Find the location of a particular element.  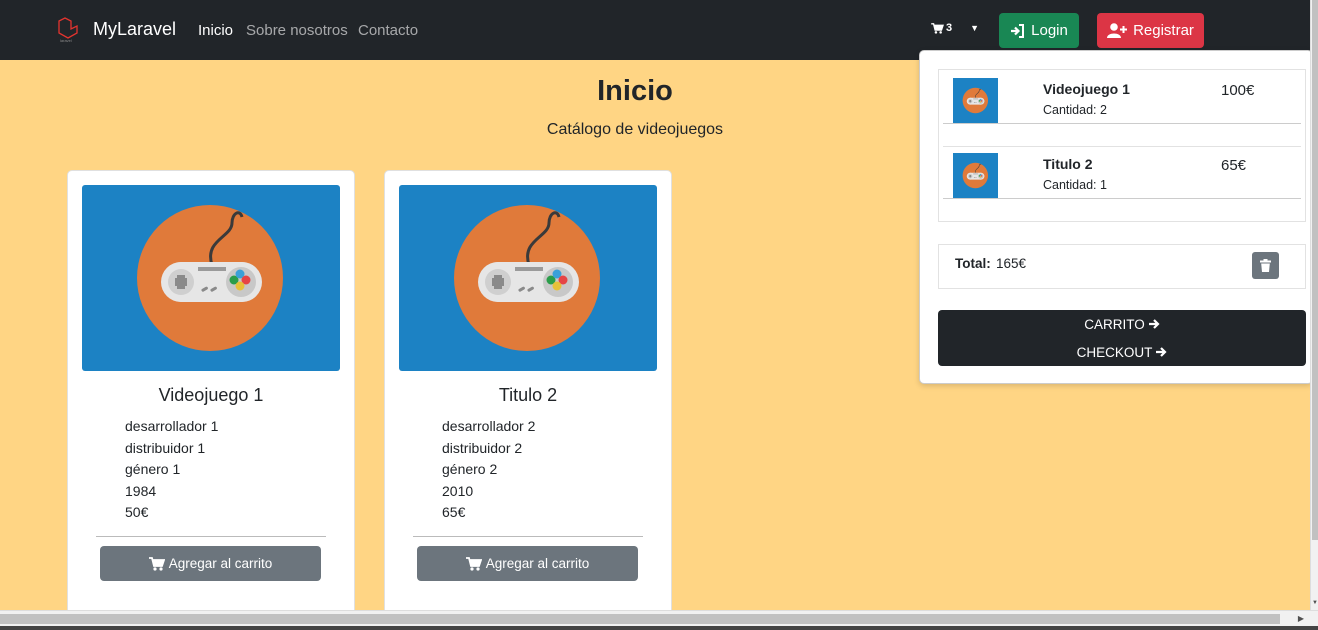

view-cart-button: CARRITO is located at coordinates (1122, 324).